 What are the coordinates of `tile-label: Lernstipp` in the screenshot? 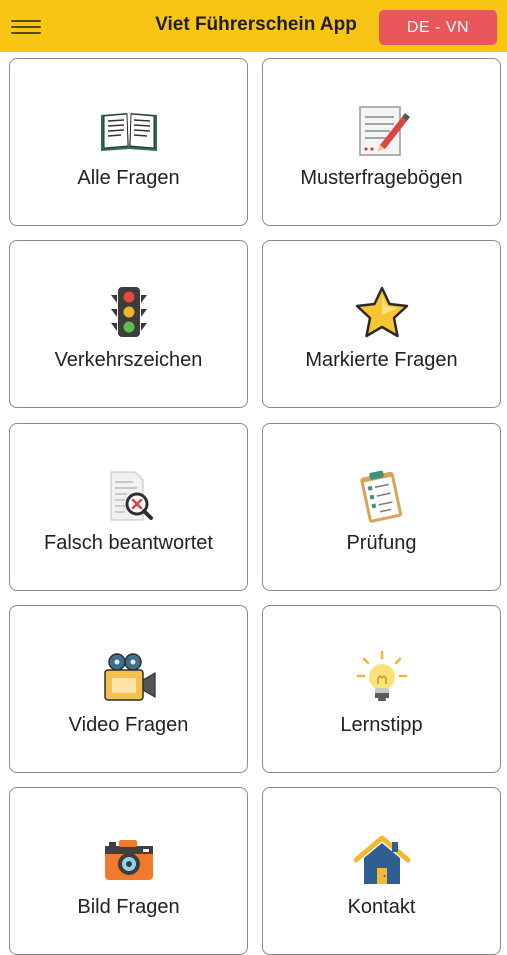 It's located at (381, 725).